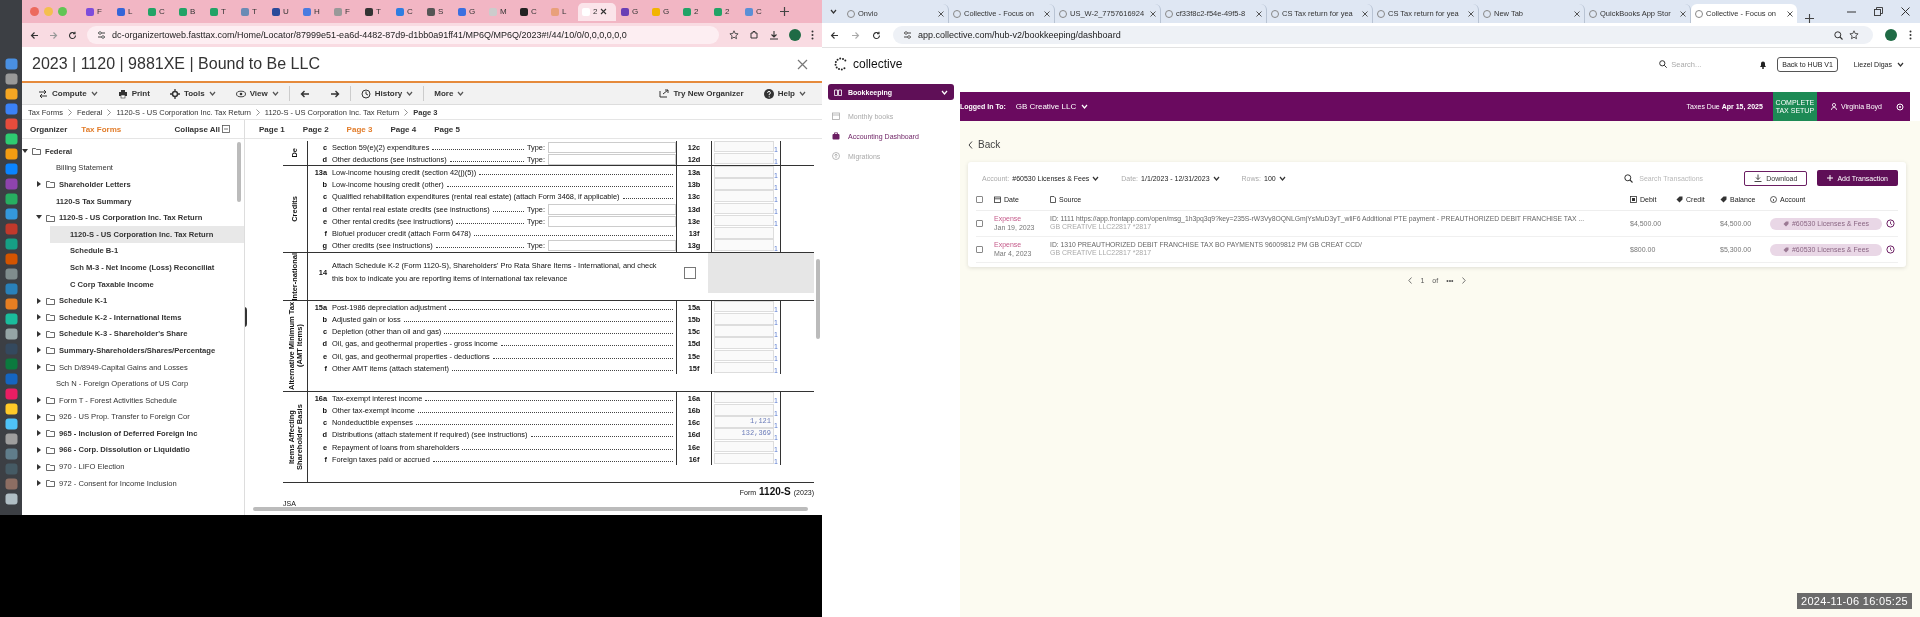 Image resolution: width=1920 pixels, height=617 pixels. What do you see at coordinates (447, 129) in the screenshot?
I see `page-tab: Page 5` at bounding box center [447, 129].